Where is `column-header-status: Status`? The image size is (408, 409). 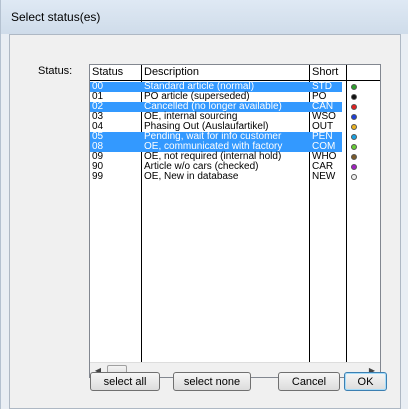
column-header-status: Status is located at coordinates (107, 72).